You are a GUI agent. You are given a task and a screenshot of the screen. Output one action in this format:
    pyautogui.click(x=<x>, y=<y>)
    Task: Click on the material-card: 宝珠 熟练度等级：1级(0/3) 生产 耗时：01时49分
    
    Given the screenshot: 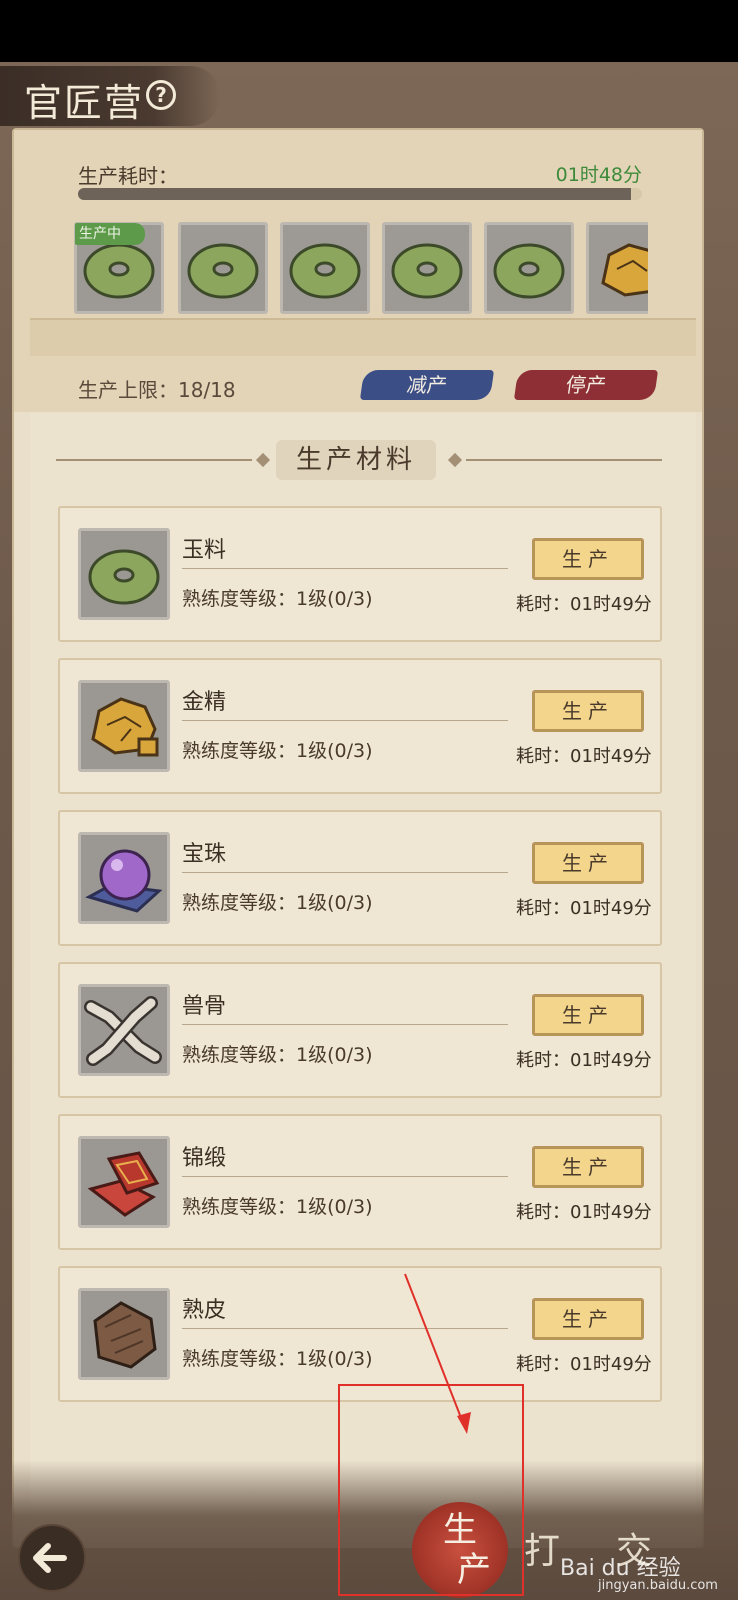 What is the action you would take?
    pyautogui.click(x=360, y=878)
    